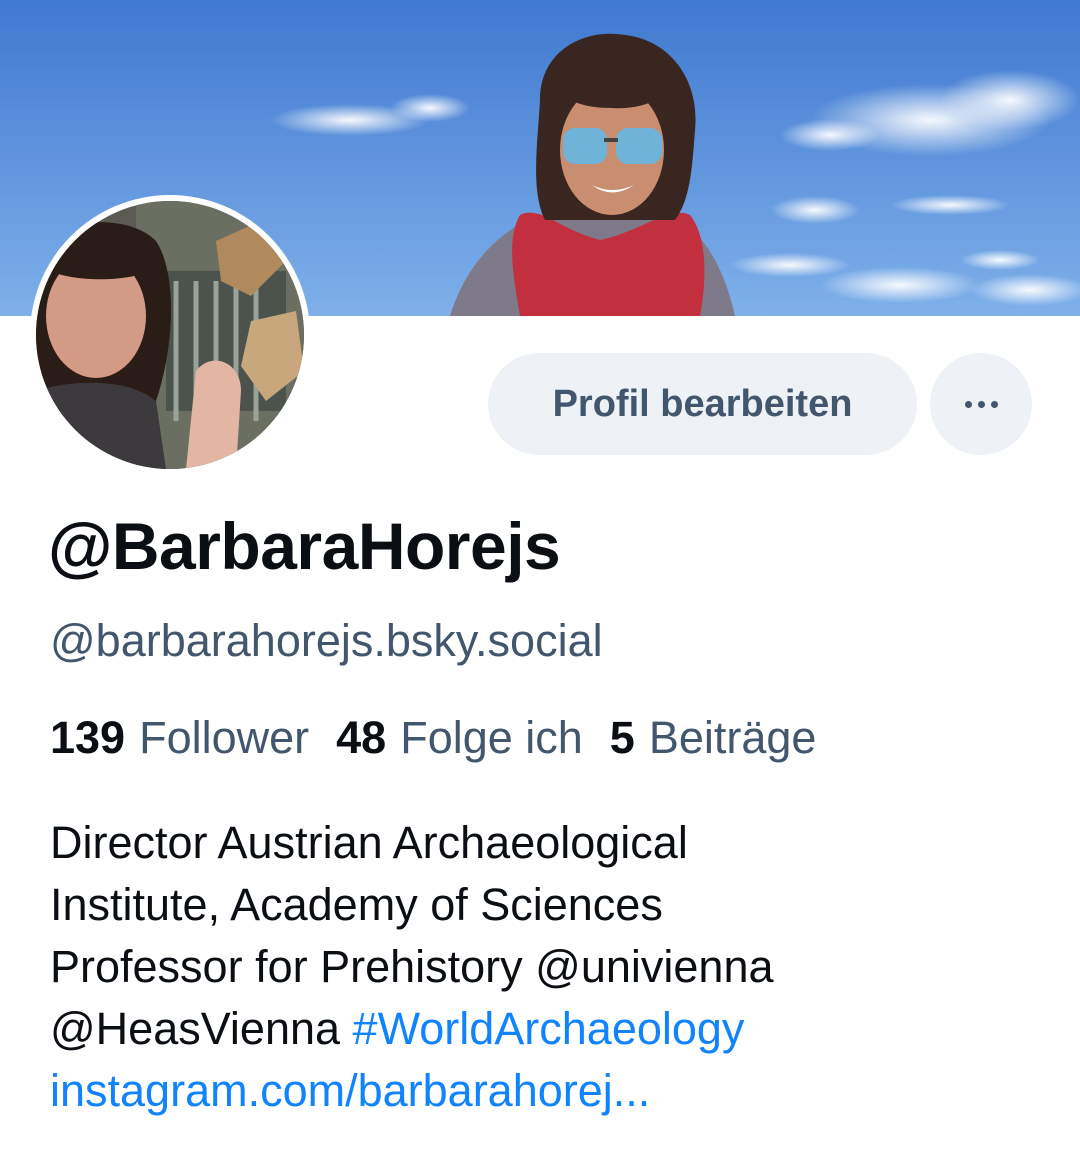 The image size is (1080, 1153). What do you see at coordinates (702, 404) in the screenshot?
I see `edit-profile-button: Profil bearbeiten` at bounding box center [702, 404].